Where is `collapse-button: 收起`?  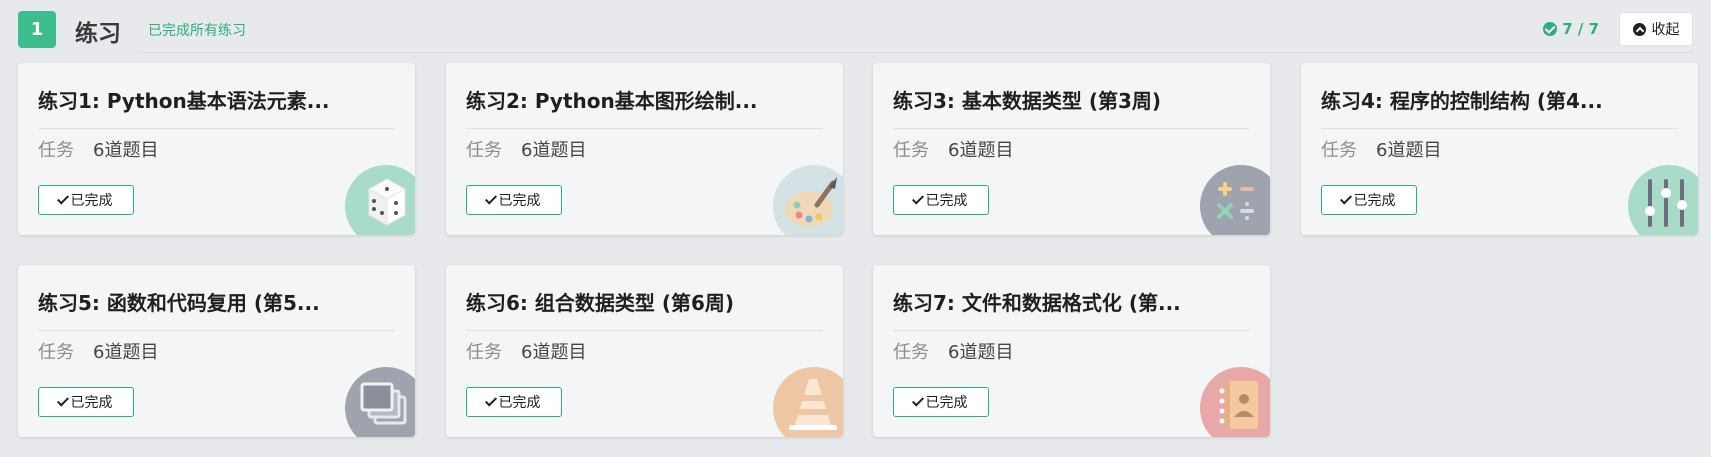
collapse-button: 收起 is located at coordinates (1656, 29).